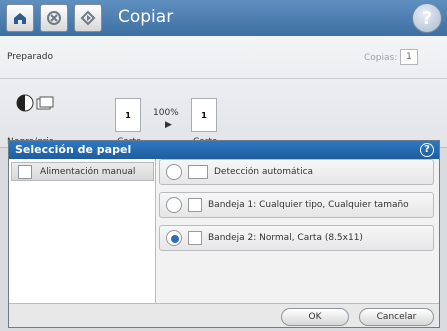 Image resolution: width=447 pixels, height=331 pixels. Describe the element at coordinates (224, 150) in the screenshot. I see `dialog-header: Selección de papel ?` at that location.